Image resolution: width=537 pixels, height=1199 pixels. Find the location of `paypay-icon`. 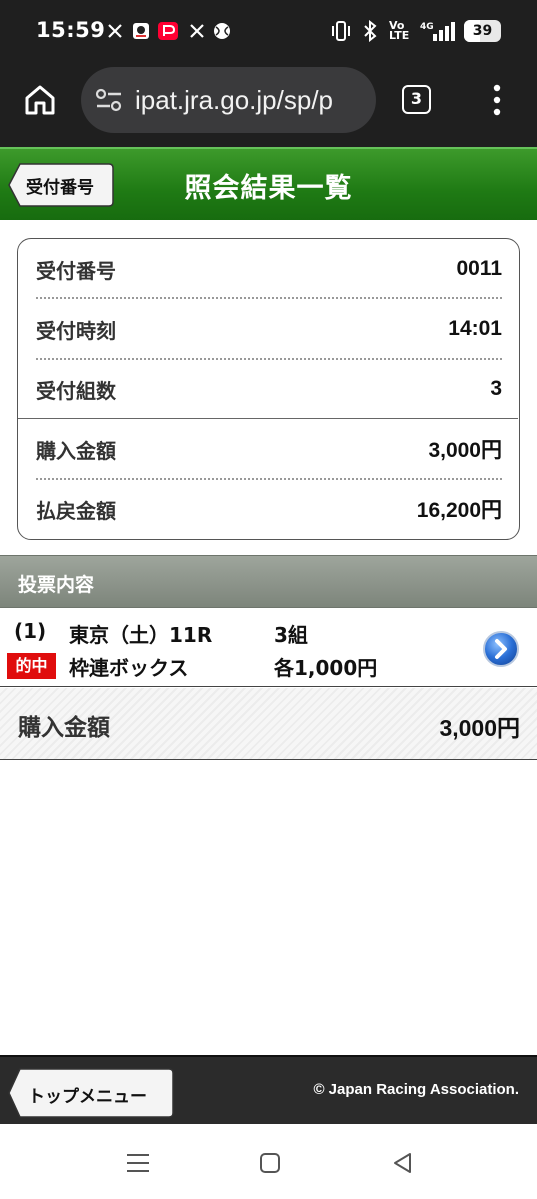

paypay-icon is located at coordinates (168, 31).